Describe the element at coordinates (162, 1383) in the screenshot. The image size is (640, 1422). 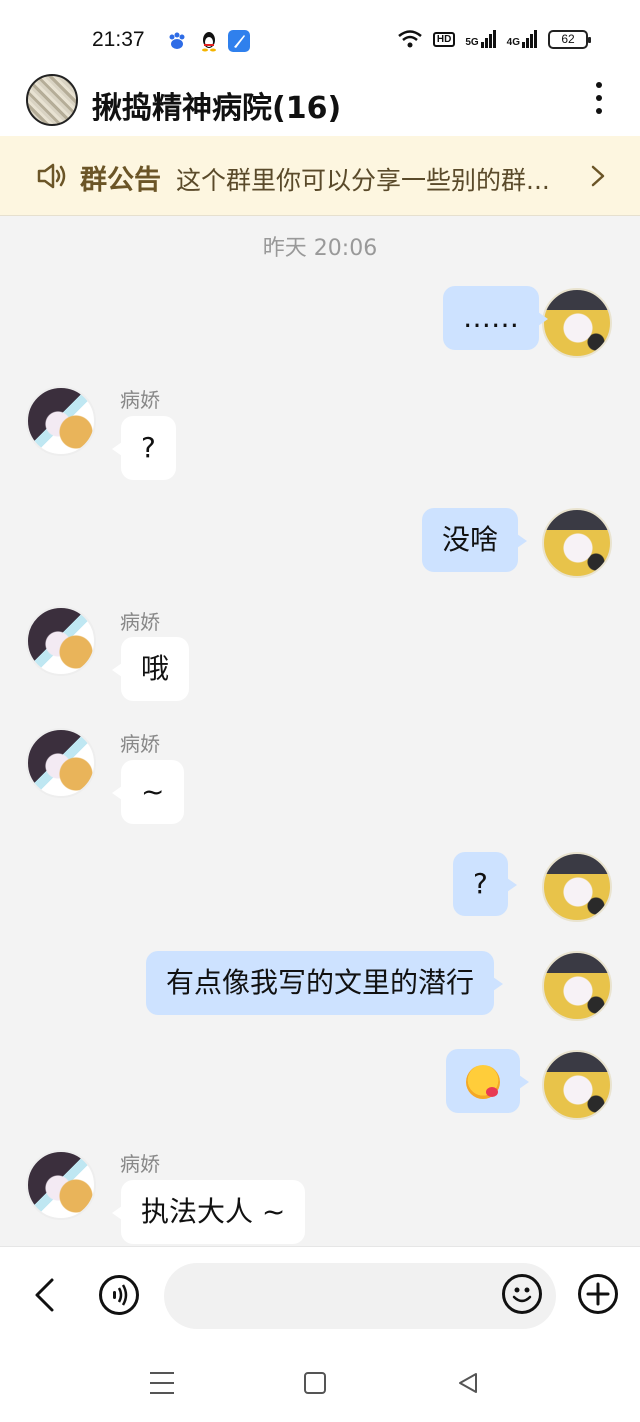
I see `recent-apps-icon` at that location.